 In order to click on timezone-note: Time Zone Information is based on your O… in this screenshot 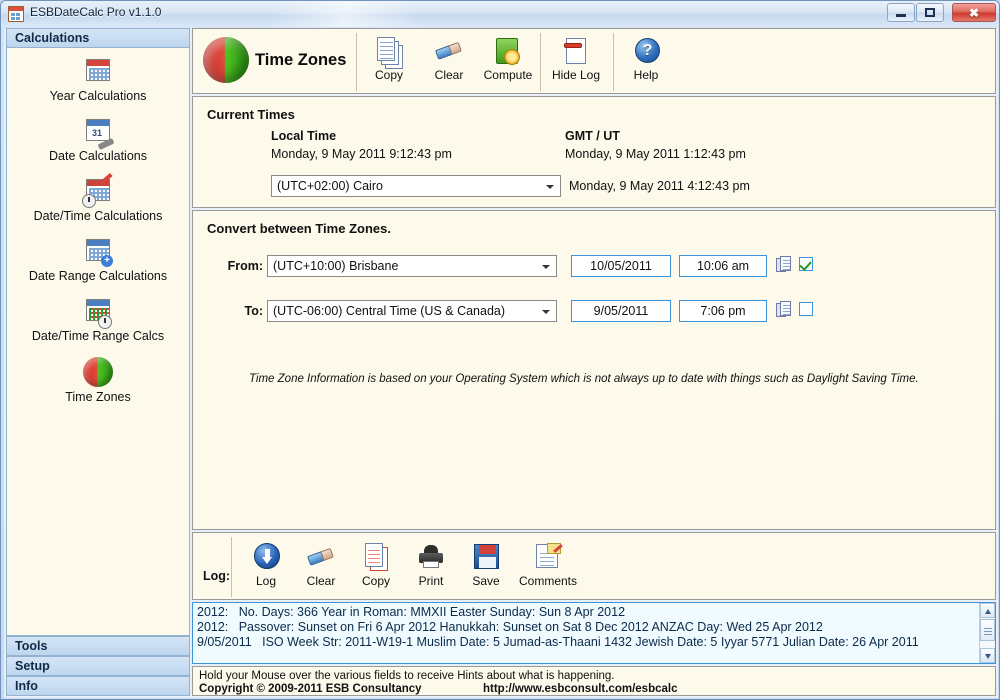, I will do `click(584, 379)`.